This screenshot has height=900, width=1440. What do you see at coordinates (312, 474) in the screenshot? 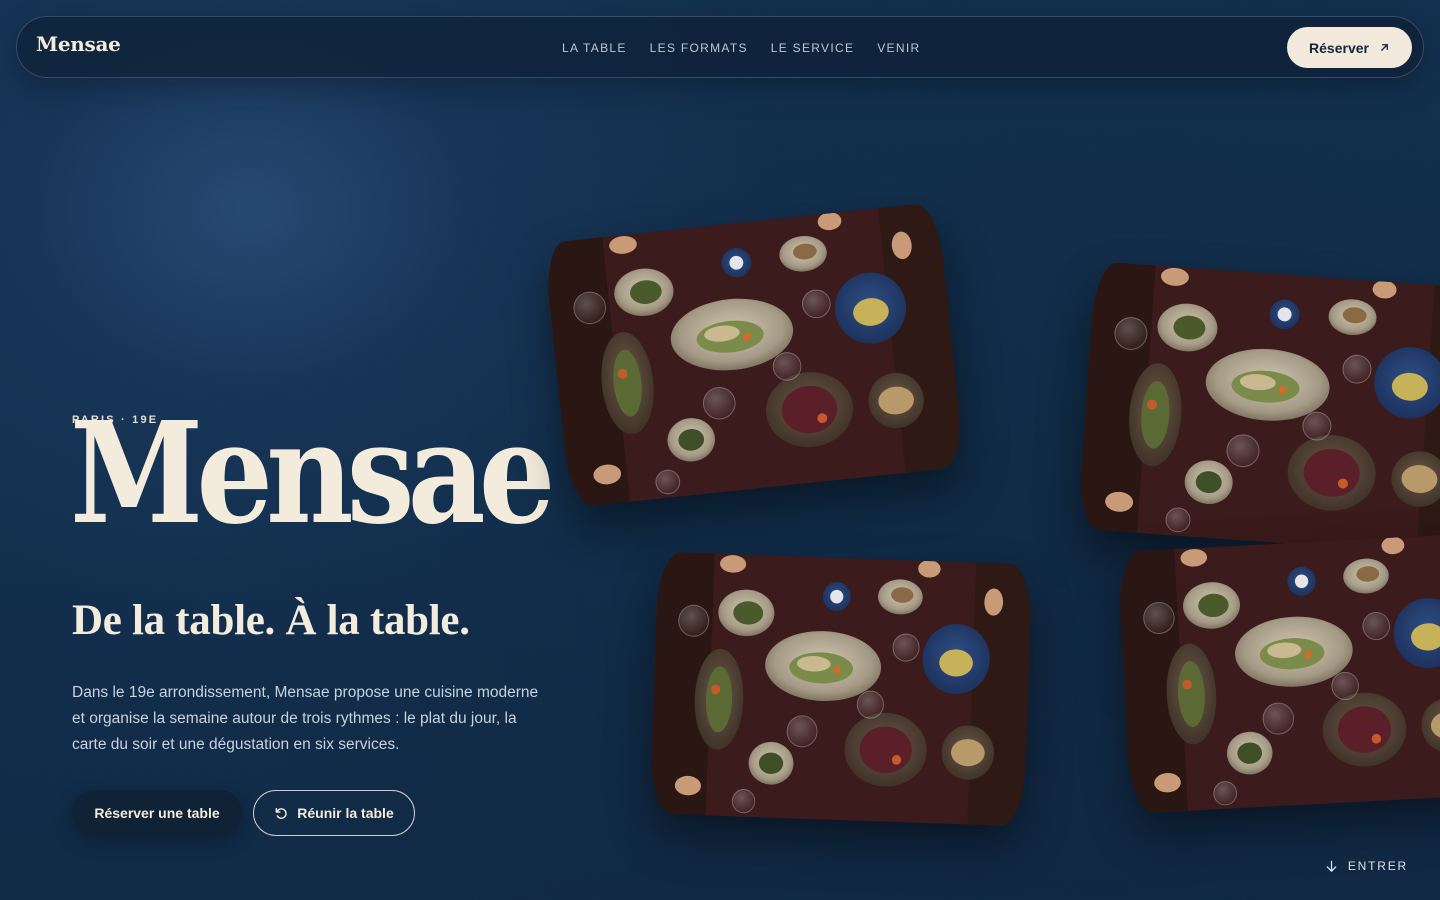
I see `hero-title: Mensae` at bounding box center [312, 474].